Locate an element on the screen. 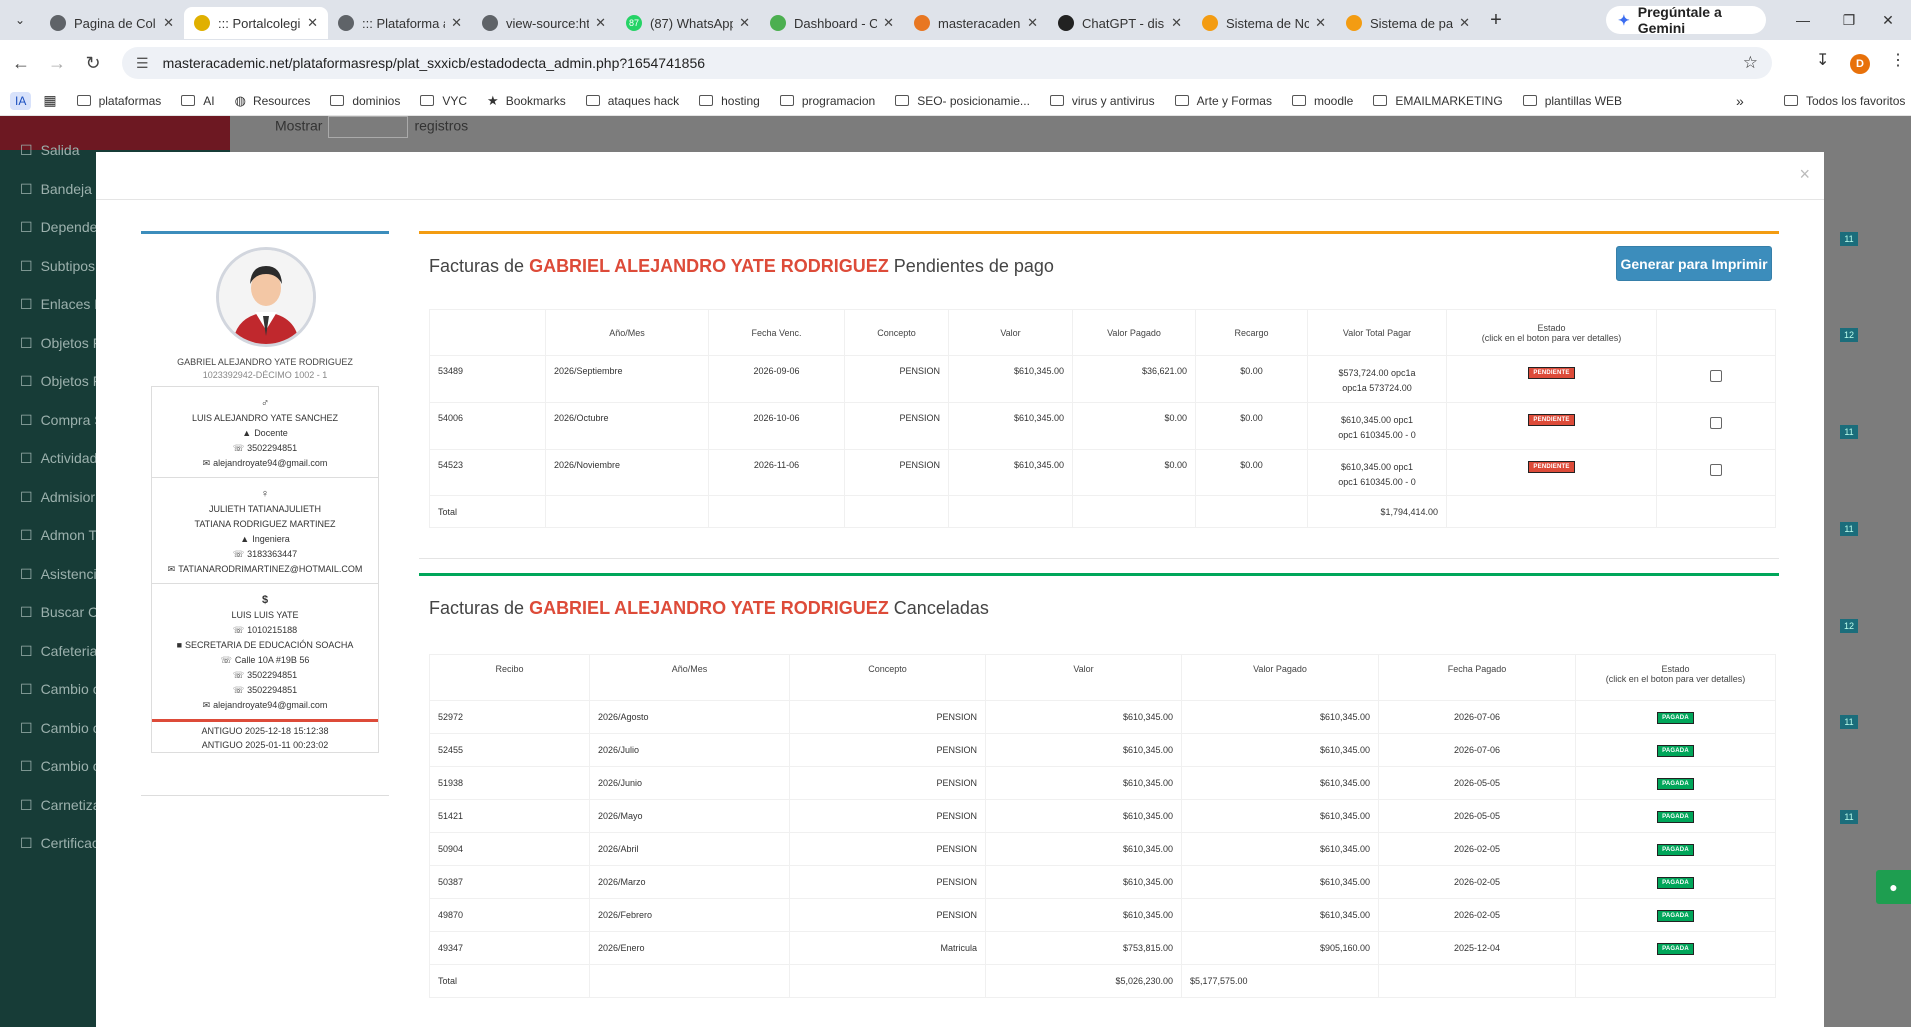  bookmark-folder: plantillas WEB is located at coordinates (1572, 101).